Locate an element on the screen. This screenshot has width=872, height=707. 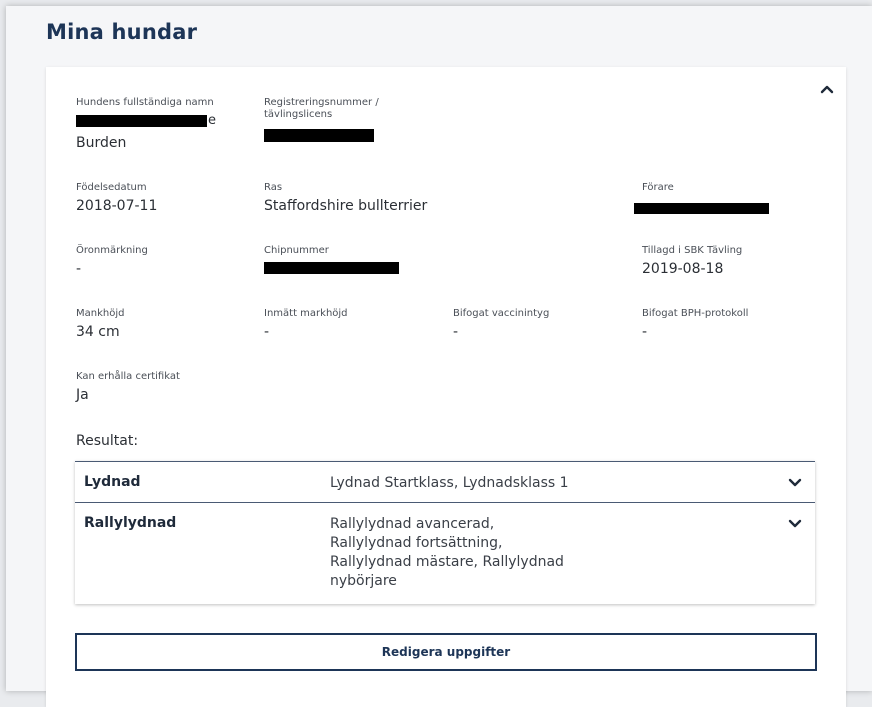
birth-date-value: 2018-07-11 is located at coordinates (117, 206).